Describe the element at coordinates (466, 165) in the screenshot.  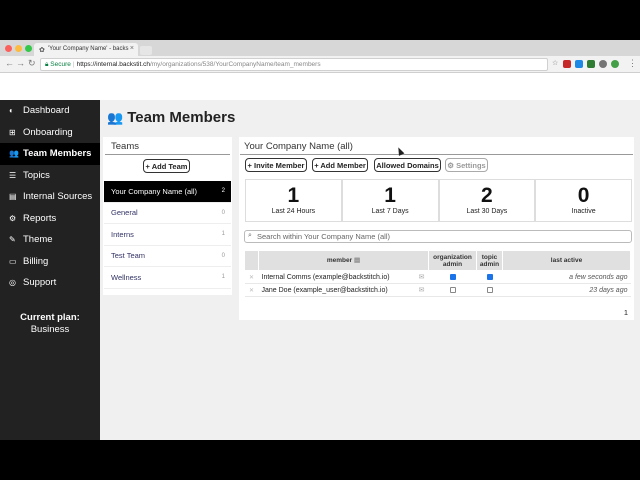
I see `settings-button: ⚙ Settings` at that location.